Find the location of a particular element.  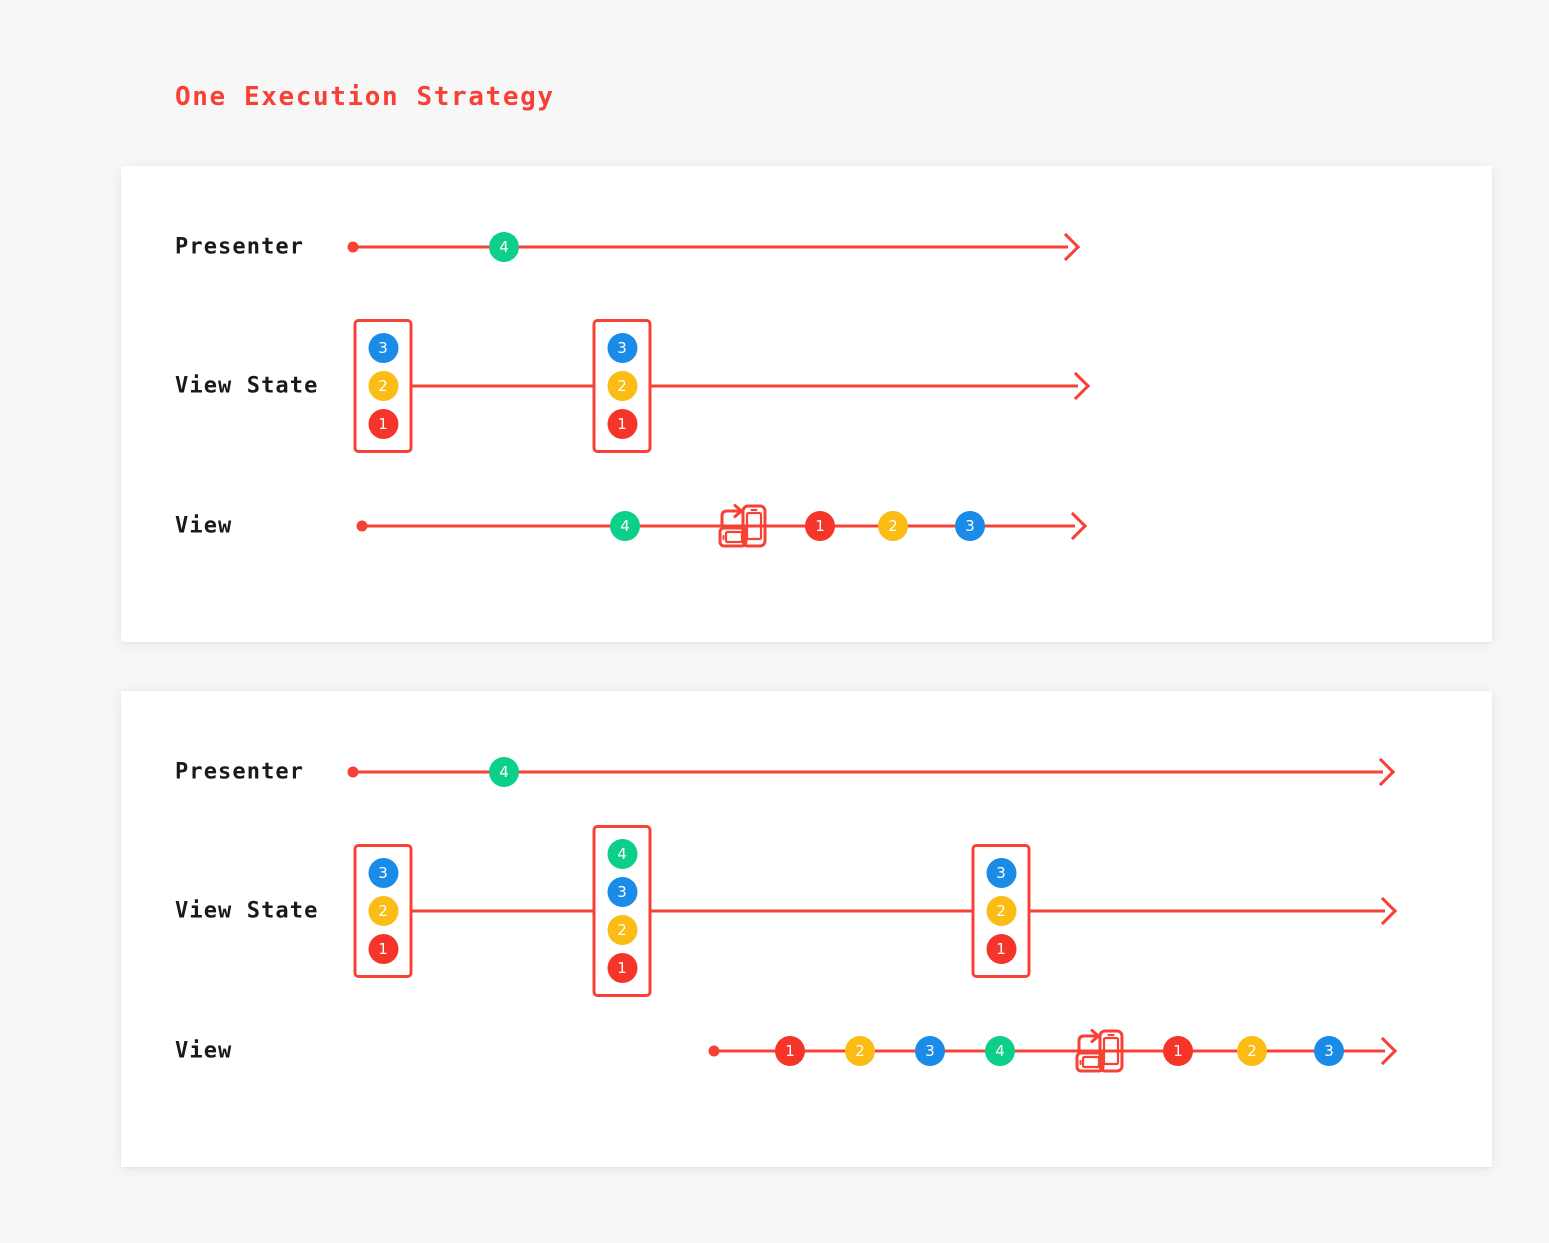

timeline-track-presenter is located at coordinates (710, 247).